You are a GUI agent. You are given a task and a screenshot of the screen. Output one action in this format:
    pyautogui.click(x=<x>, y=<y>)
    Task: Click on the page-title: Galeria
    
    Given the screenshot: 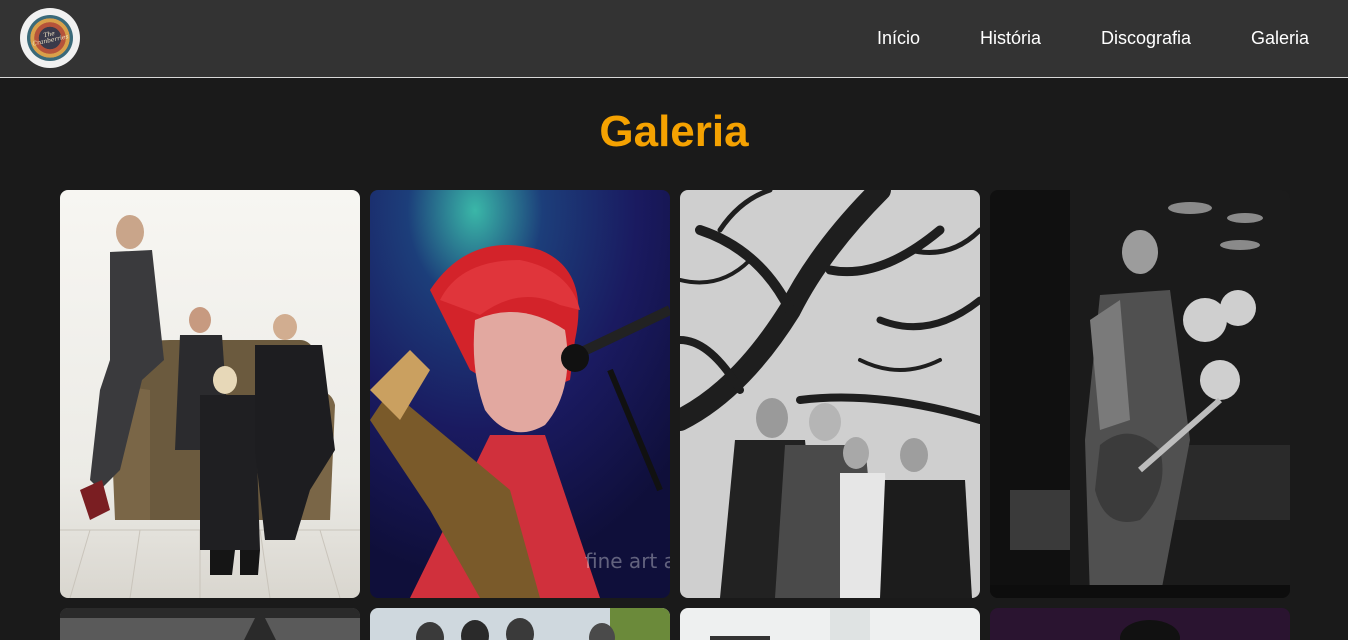 What is the action you would take?
    pyautogui.click(x=674, y=131)
    